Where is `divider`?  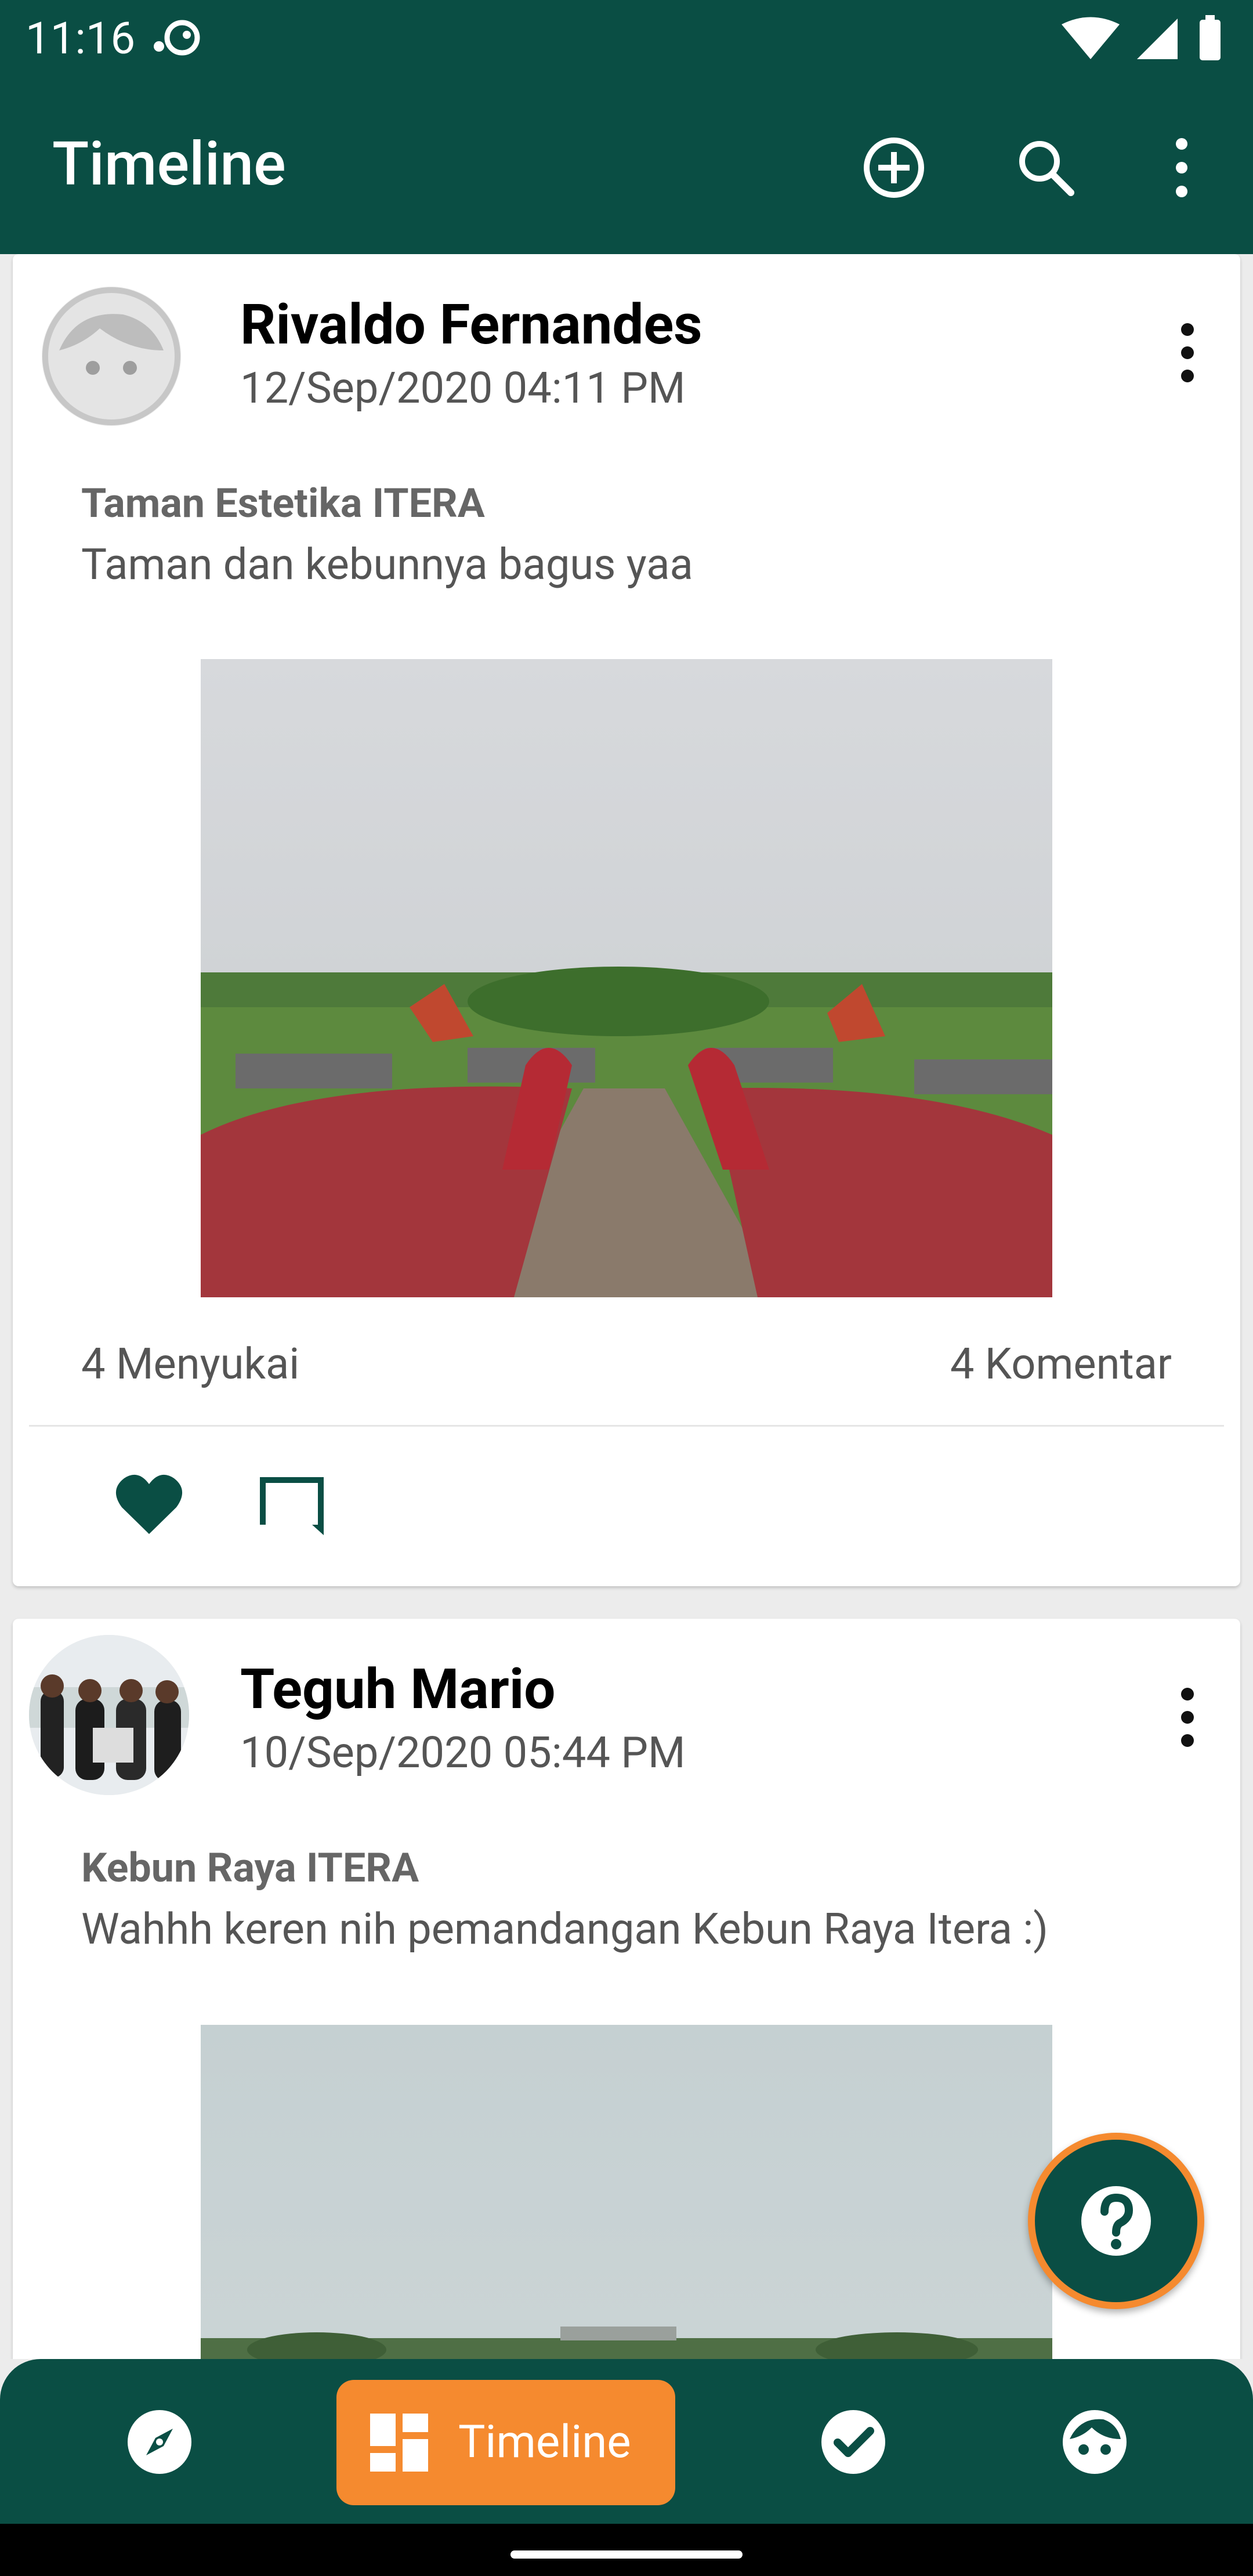 divider is located at coordinates (626, 1426).